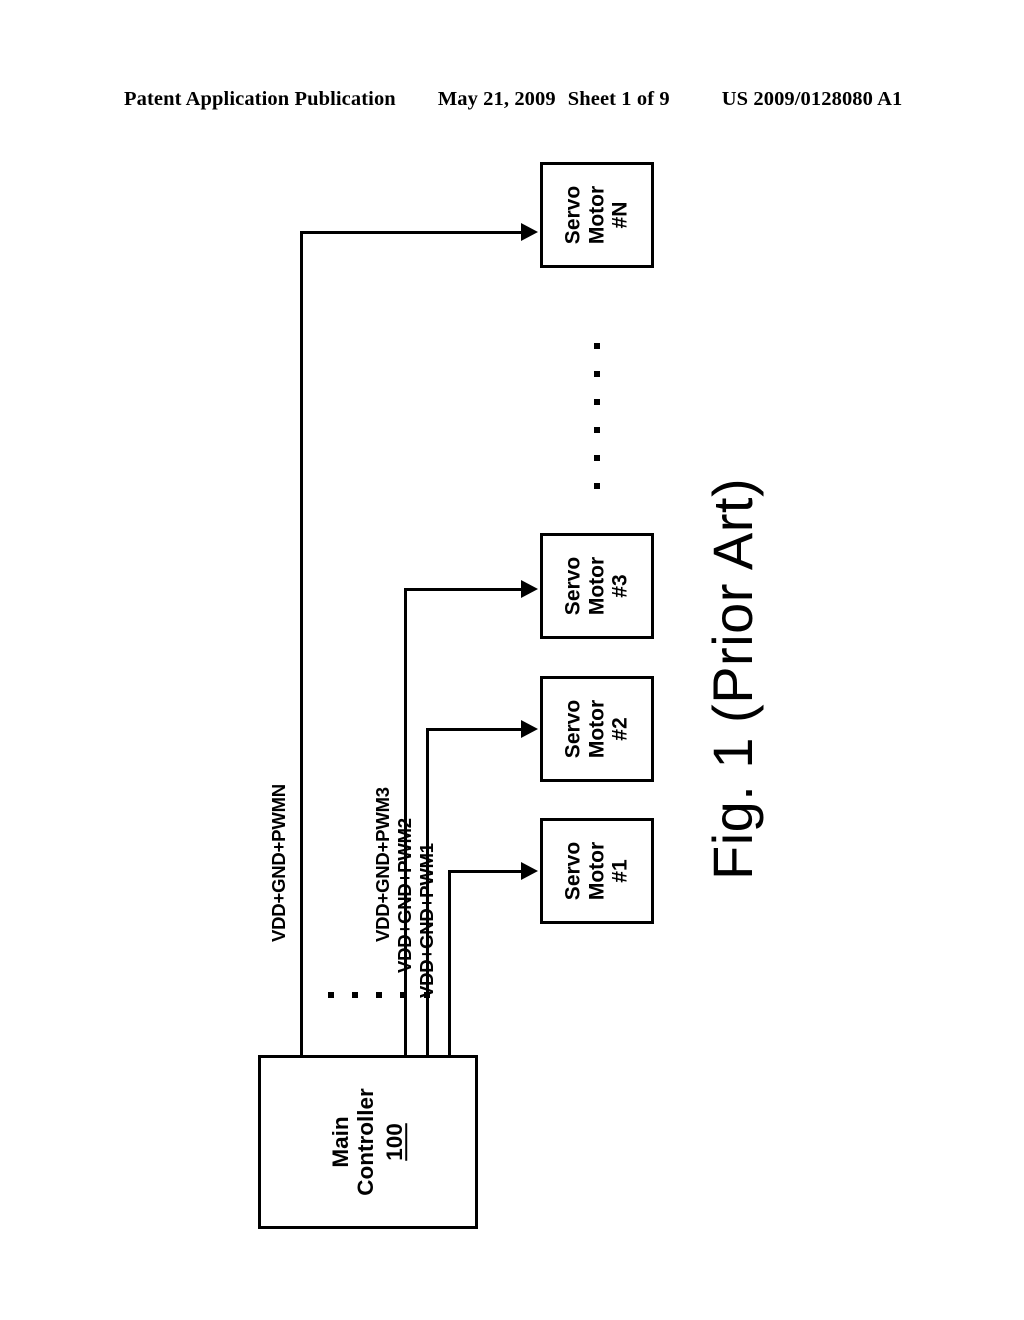 The width and height of the screenshot is (1024, 1320). Describe the element at coordinates (529, 729) in the screenshot. I see `wire-2-arrowhead` at that location.